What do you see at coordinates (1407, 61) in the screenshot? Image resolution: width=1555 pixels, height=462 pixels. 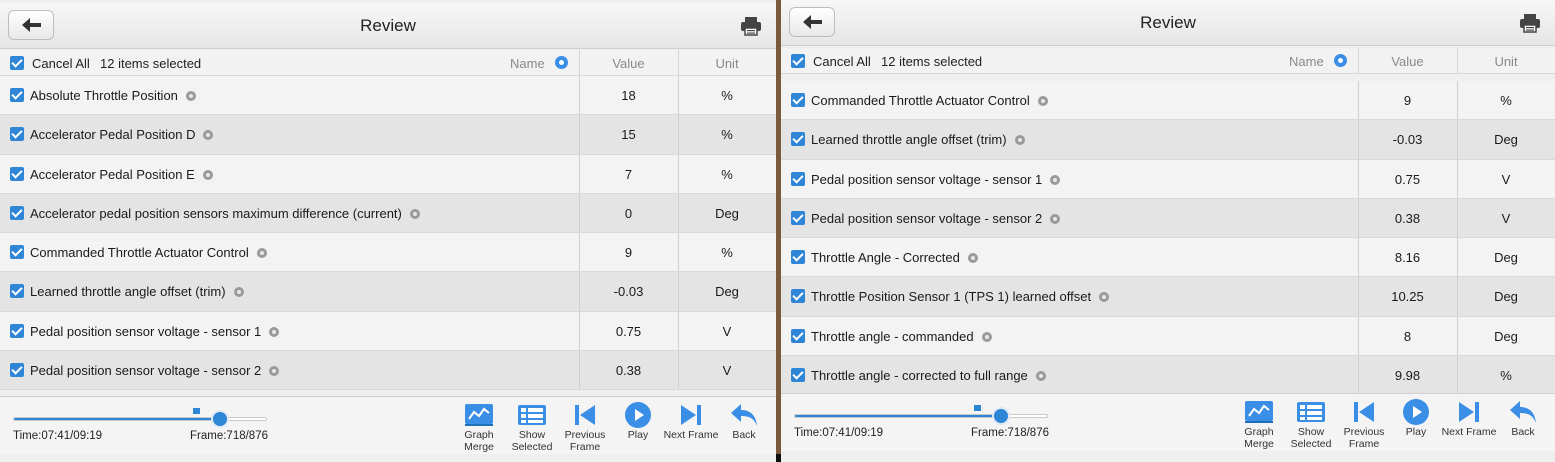 I see `column-header-value: Value` at bounding box center [1407, 61].